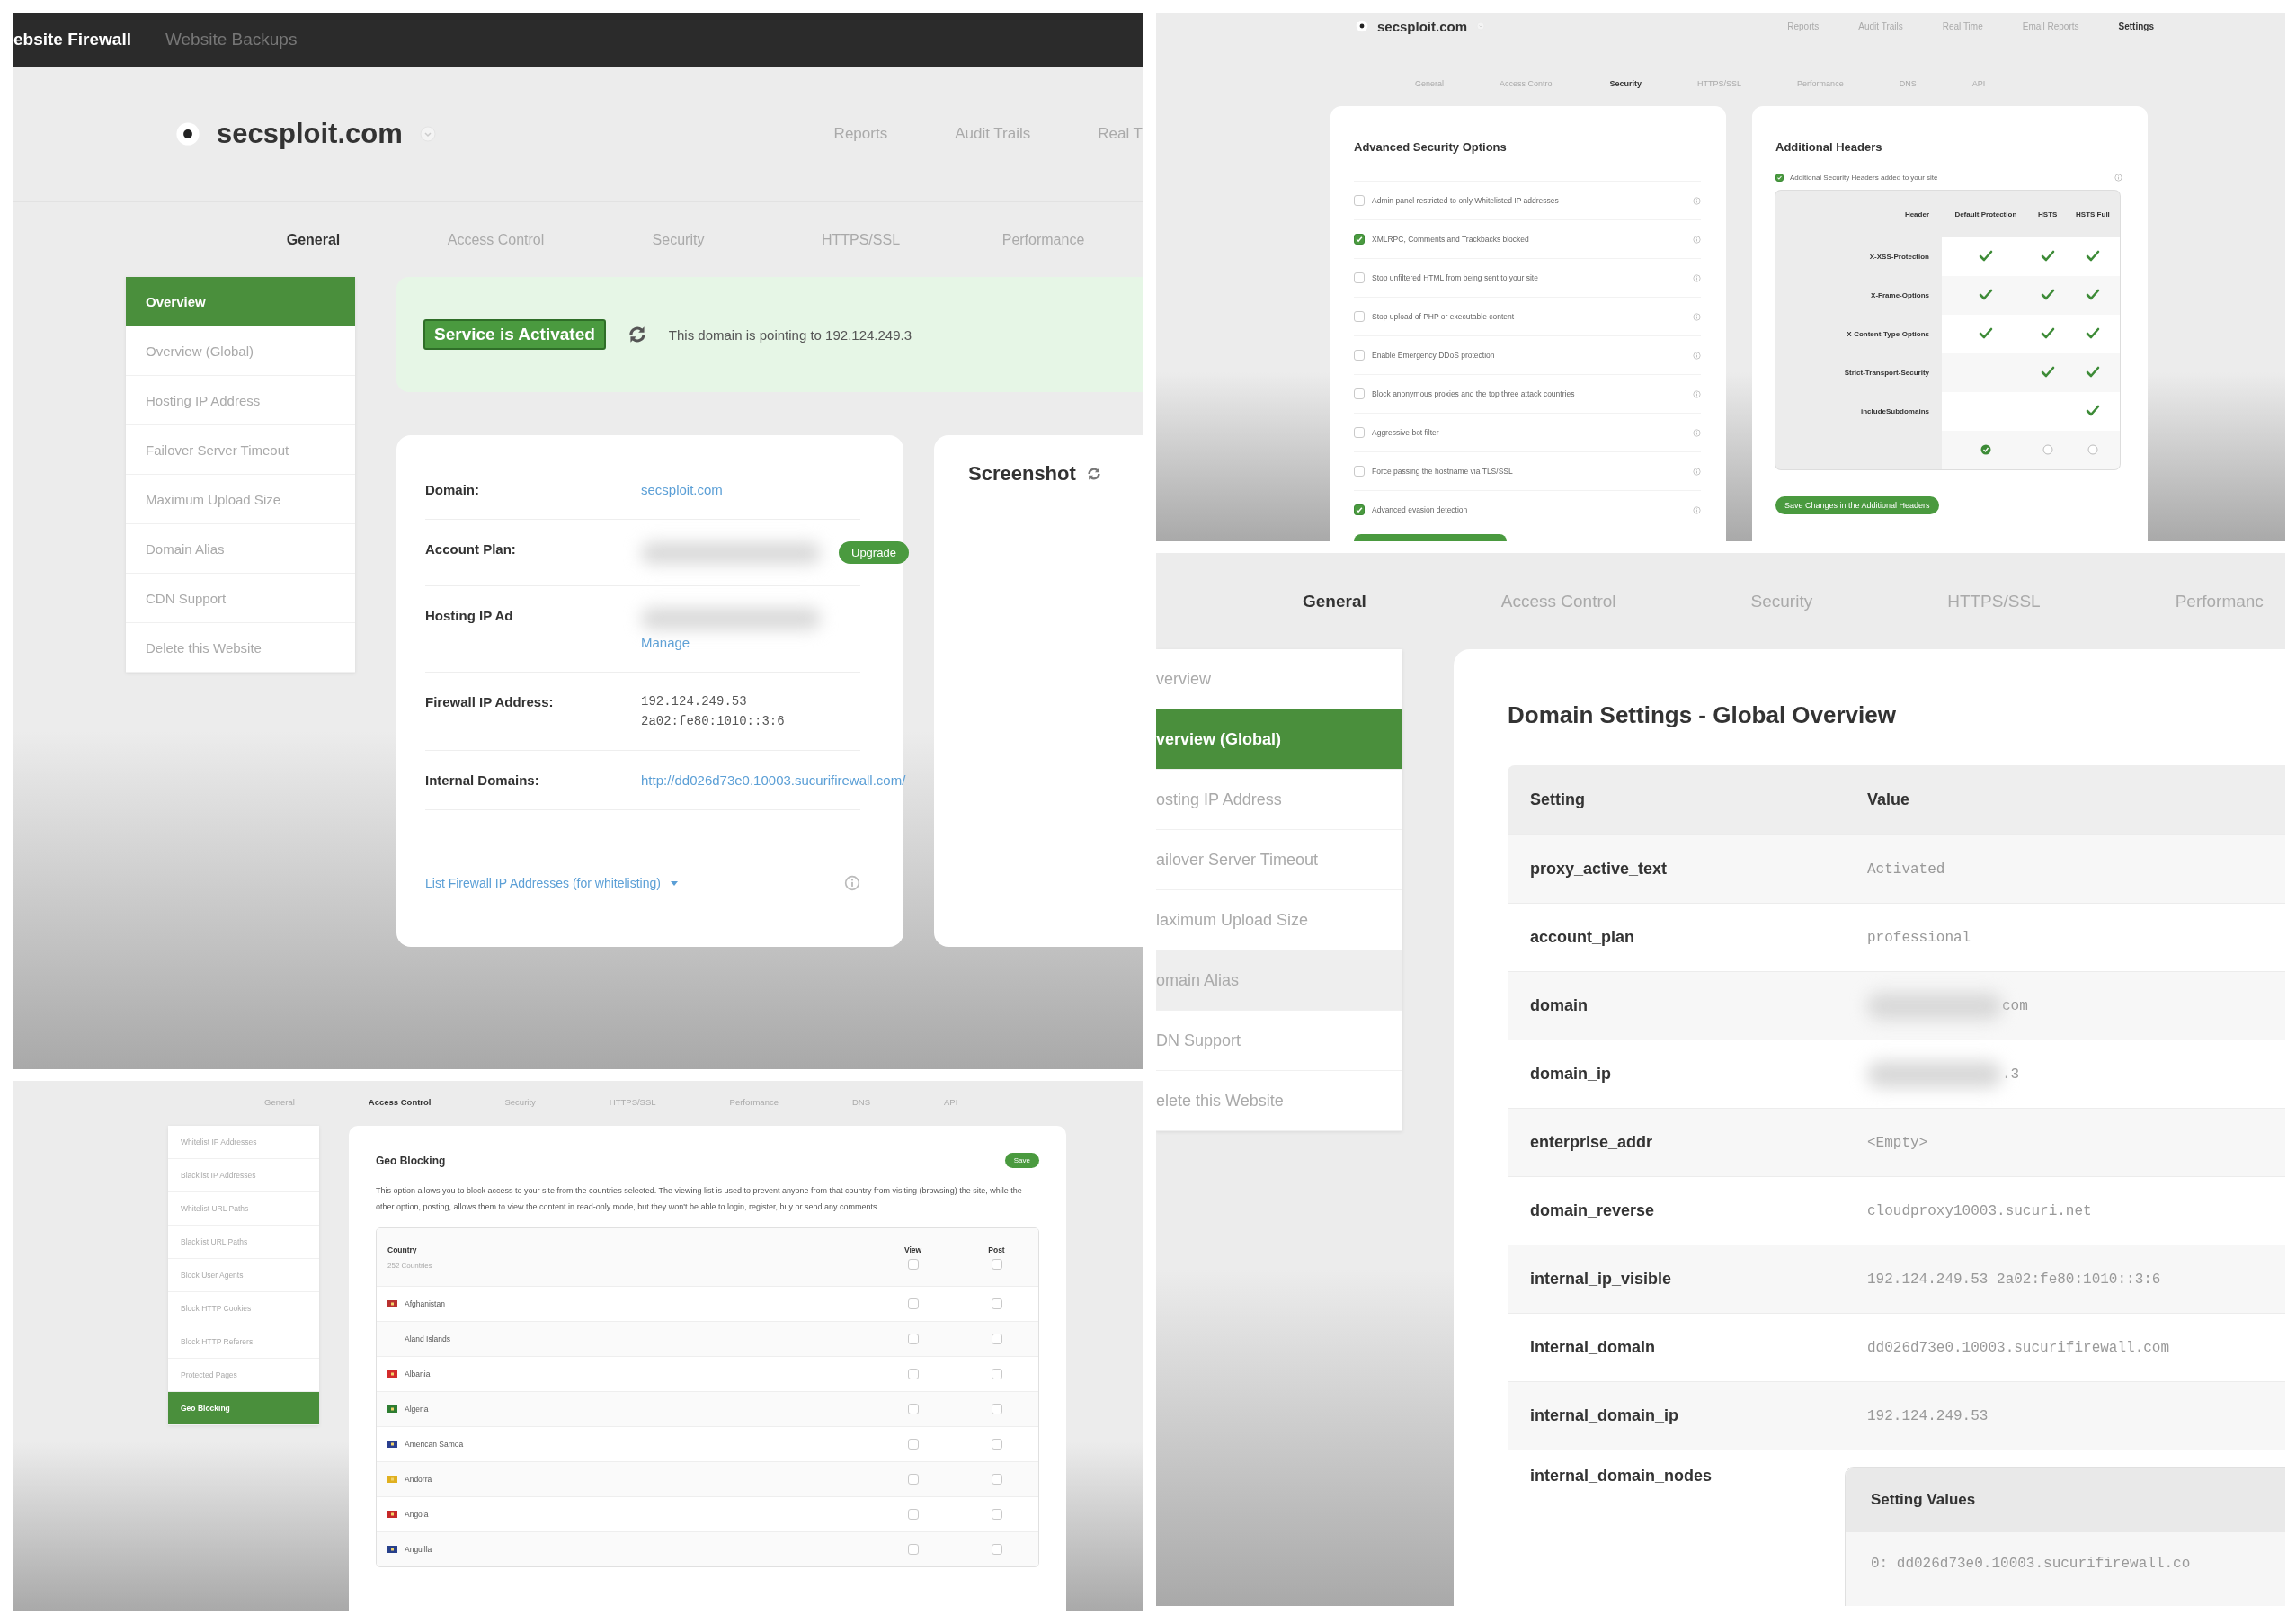  I want to click on sidebar-item: Geo Blocking, so click(243, 1408).